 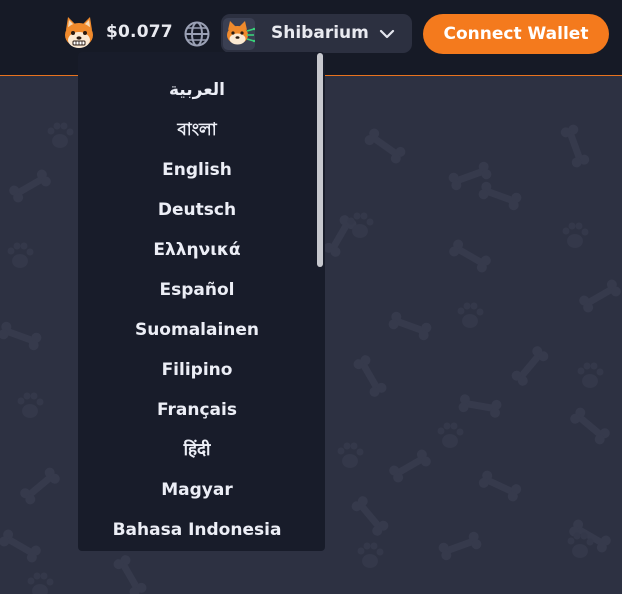 What do you see at coordinates (79, 33) in the screenshot?
I see `shiba-inu-dog-icon` at bounding box center [79, 33].